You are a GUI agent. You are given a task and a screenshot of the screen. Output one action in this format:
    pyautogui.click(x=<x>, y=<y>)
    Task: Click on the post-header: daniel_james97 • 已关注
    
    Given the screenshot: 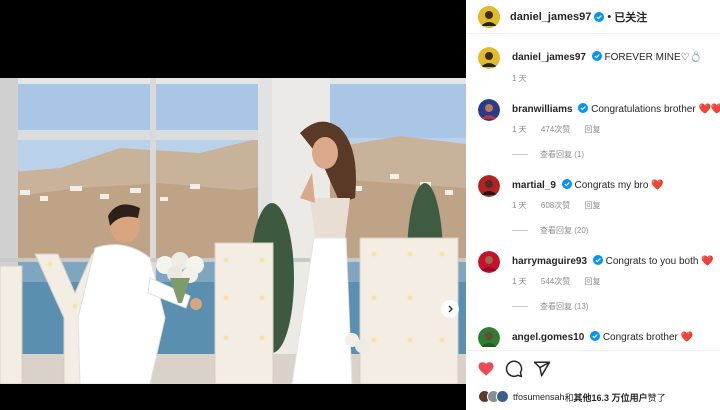 What is the action you would take?
    pyautogui.click(x=593, y=17)
    